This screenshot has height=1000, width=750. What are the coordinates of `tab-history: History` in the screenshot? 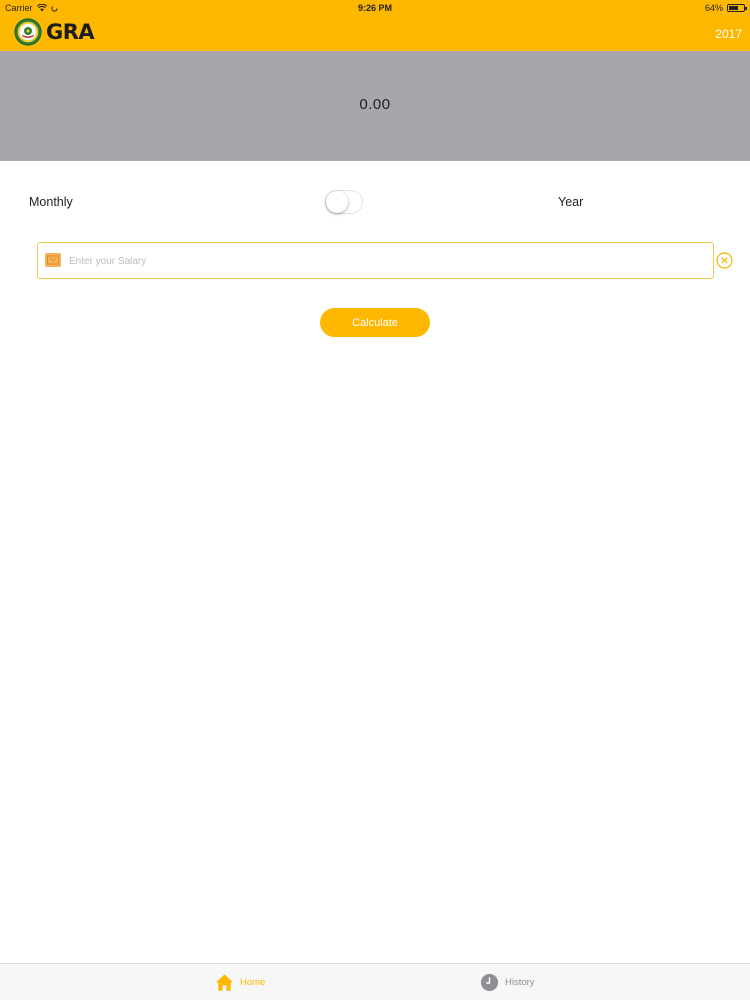 It's located at (507, 982).